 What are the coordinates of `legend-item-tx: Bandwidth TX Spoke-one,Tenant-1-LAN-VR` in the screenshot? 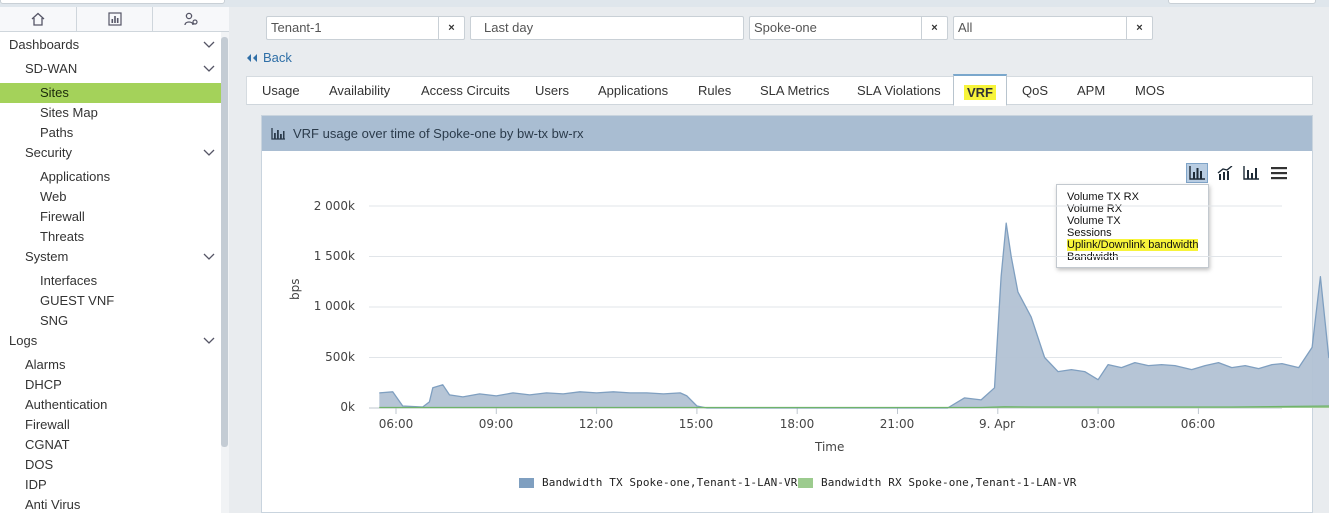 It's located at (658, 482).